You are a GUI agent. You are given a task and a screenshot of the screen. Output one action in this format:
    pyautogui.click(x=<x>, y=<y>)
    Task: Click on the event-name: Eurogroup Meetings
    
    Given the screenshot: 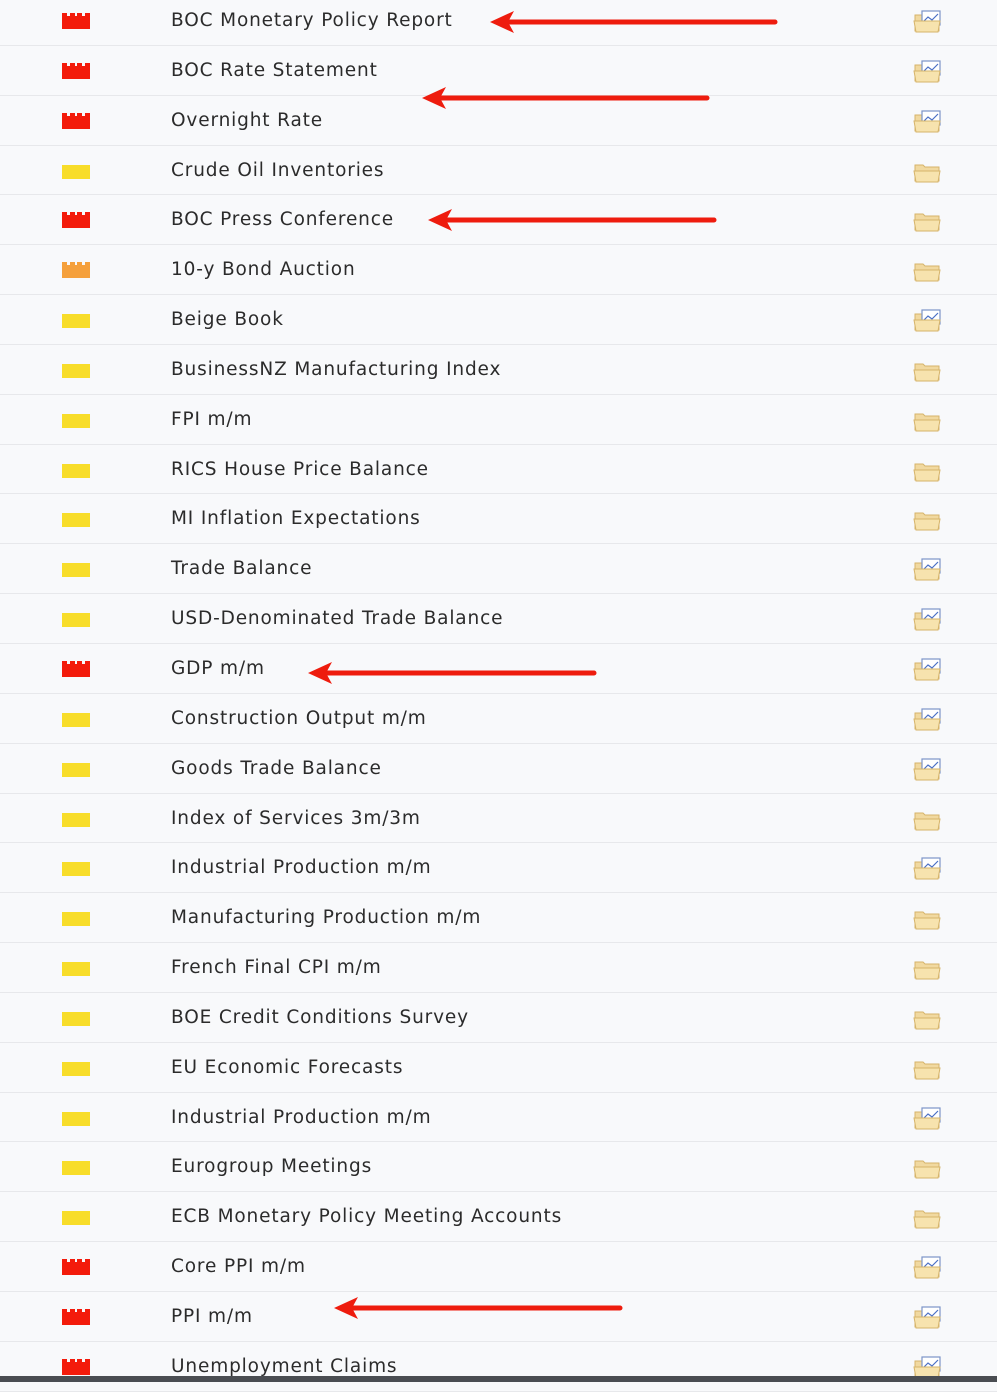 What is the action you would take?
    pyautogui.click(x=271, y=1166)
    